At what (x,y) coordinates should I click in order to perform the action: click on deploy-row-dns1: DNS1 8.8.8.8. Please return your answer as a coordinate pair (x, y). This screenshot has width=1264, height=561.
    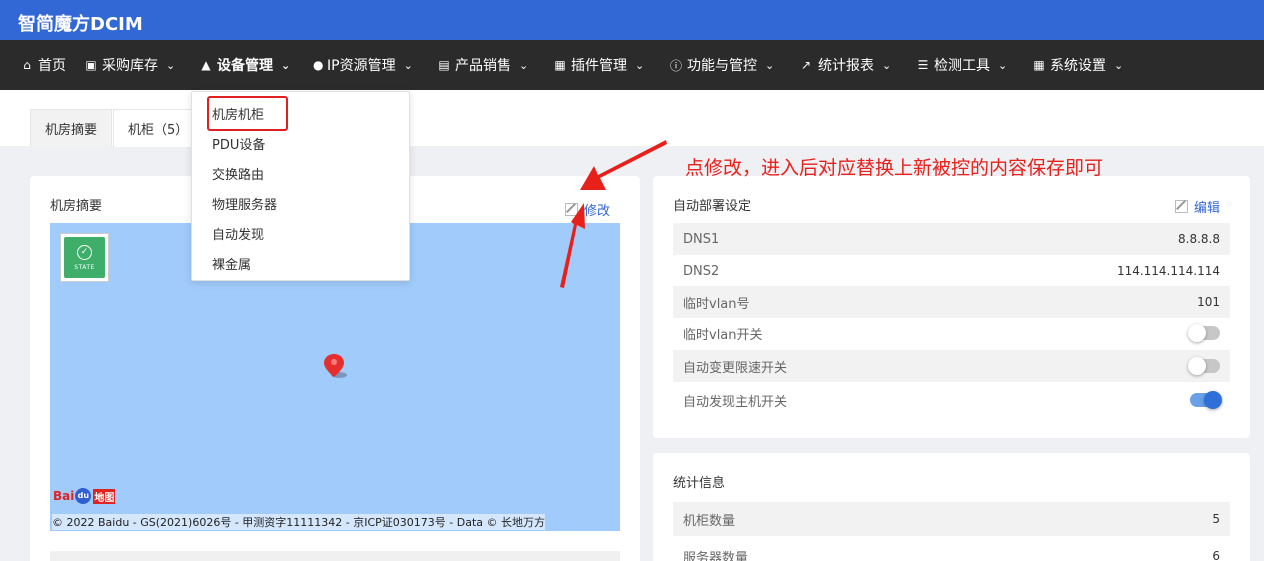
    Looking at the image, I should click on (951, 239).